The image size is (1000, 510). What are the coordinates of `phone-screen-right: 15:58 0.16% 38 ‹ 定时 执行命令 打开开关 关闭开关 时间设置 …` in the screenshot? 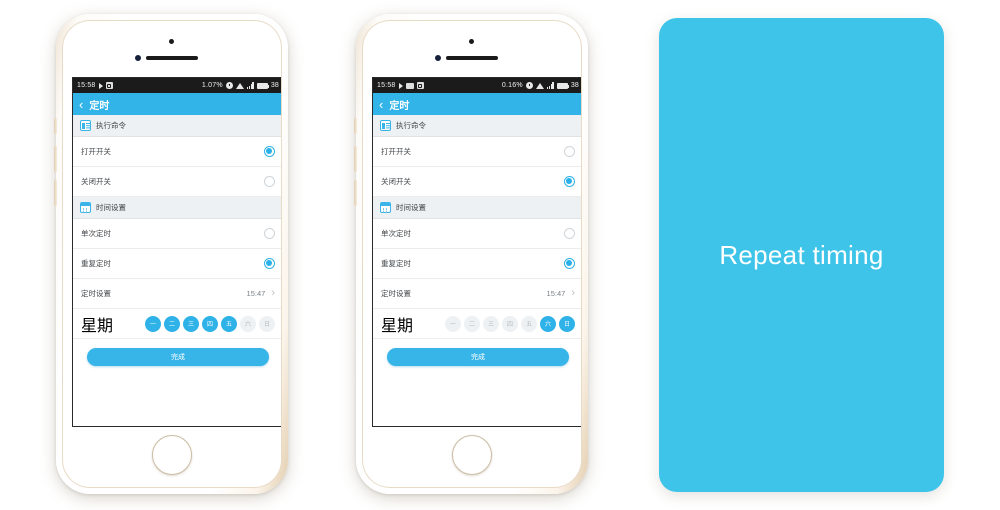 It's located at (476, 252).